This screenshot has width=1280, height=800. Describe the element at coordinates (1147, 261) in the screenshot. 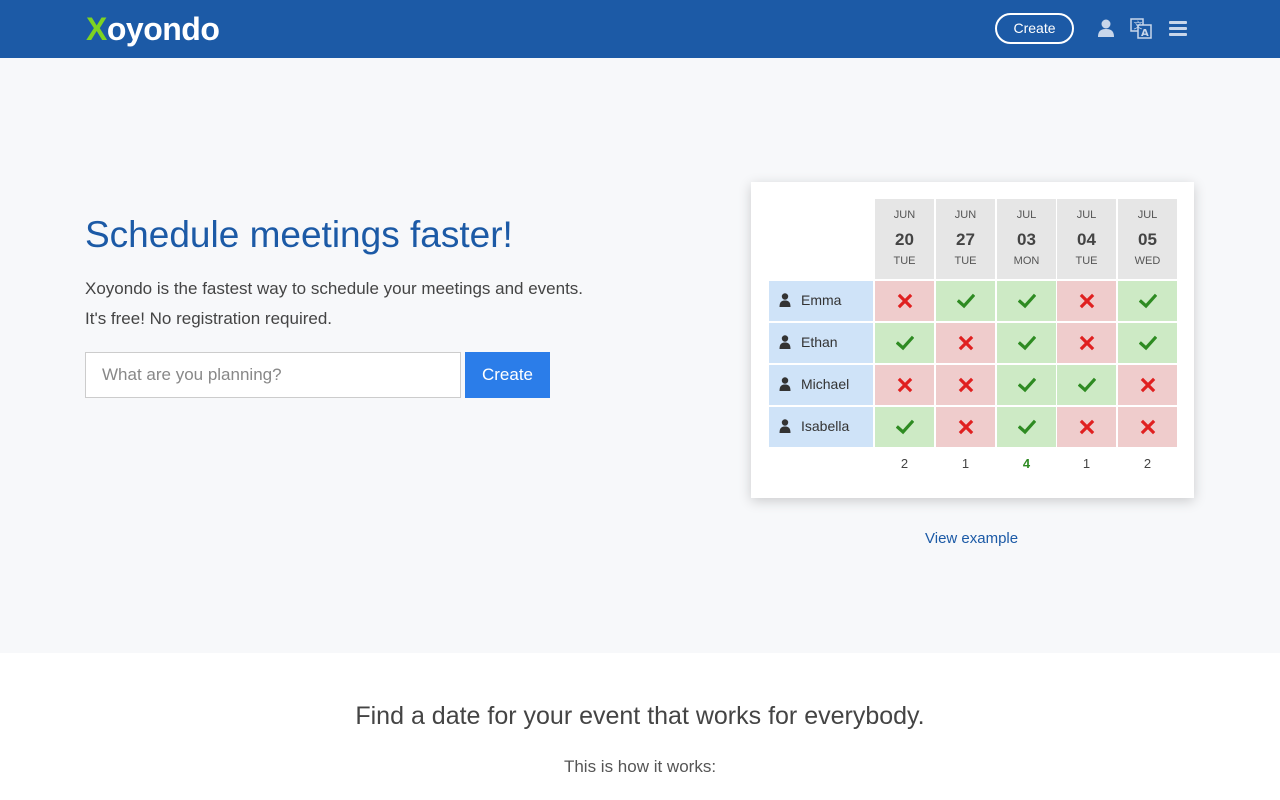

I see `date-wd: WED` at that location.